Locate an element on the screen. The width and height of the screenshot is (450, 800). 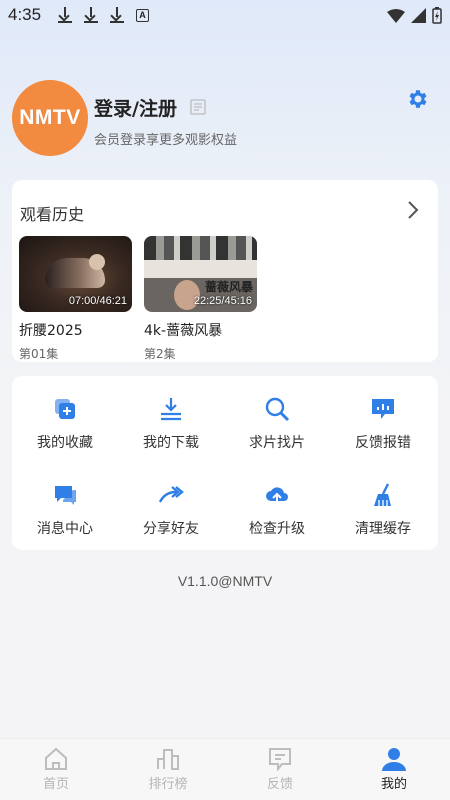
tool-label: 反馈报错 is located at coordinates (383, 443).